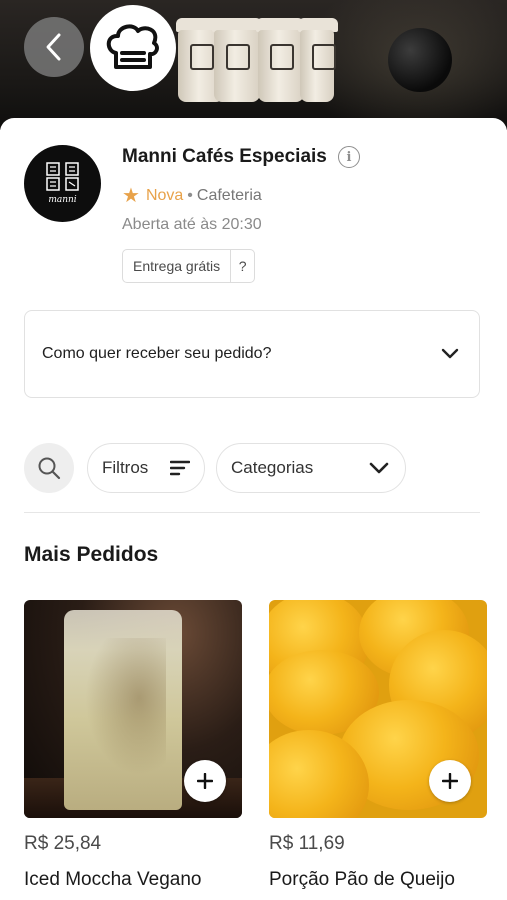 The width and height of the screenshot is (507, 900). Describe the element at coordinates (242, 266) in the screenshot. I see `delivery-help-button: ?` at that location.